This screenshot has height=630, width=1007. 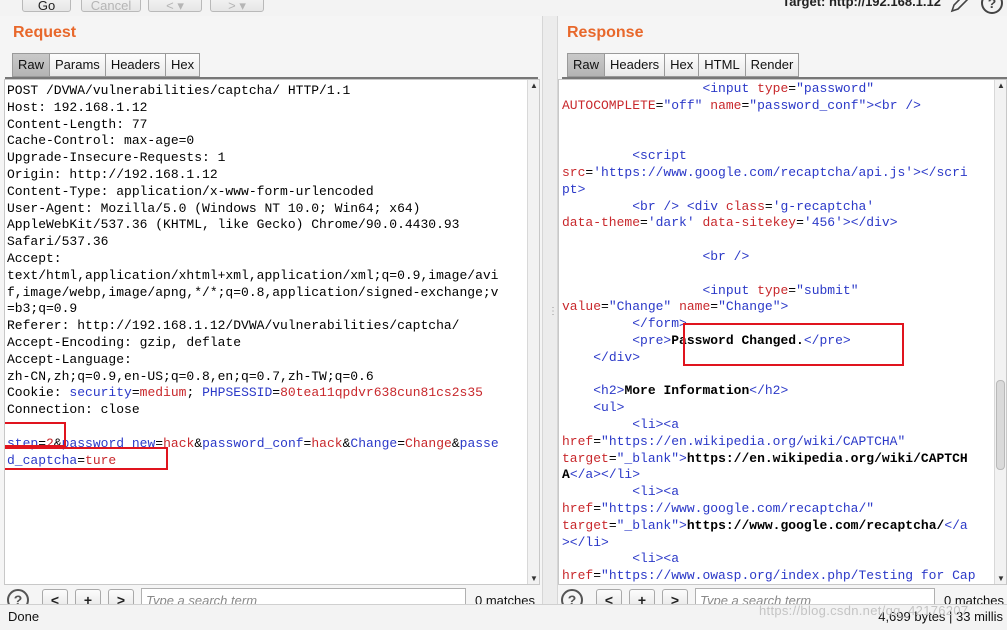 I want to click on tab-render: Render, so click(x=772, y=65).